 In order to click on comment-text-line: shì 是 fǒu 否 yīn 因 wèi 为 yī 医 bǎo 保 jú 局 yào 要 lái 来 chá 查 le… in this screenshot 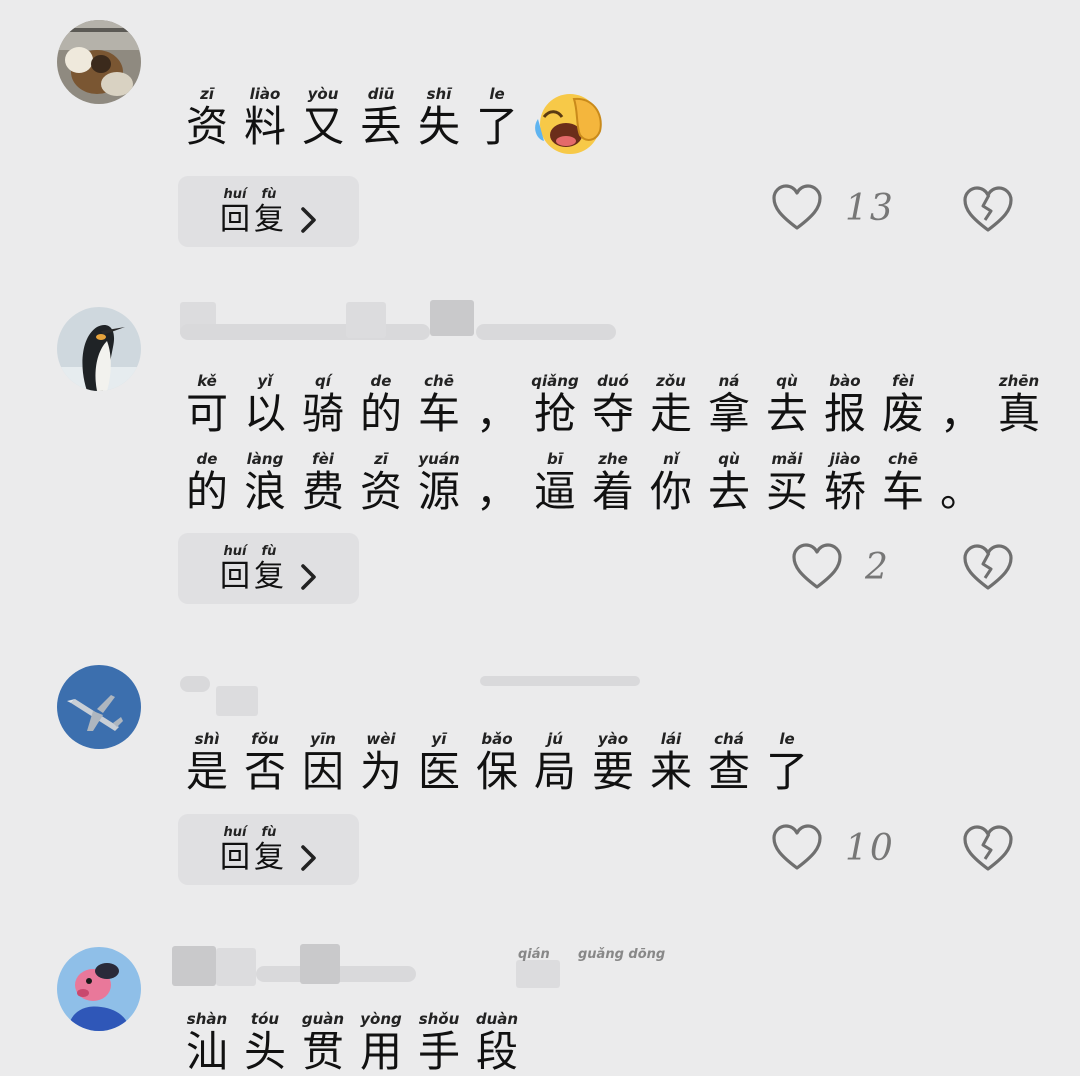, I will do `click(499, 763)`.